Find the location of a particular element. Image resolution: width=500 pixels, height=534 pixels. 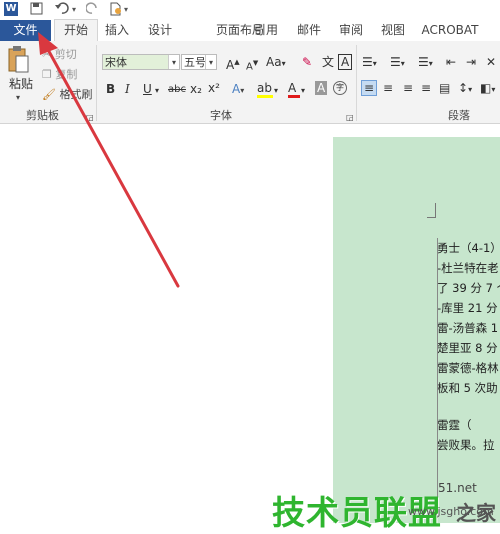

clipboard-launcher-icon: ◲ is located at coordinates (90, 118).